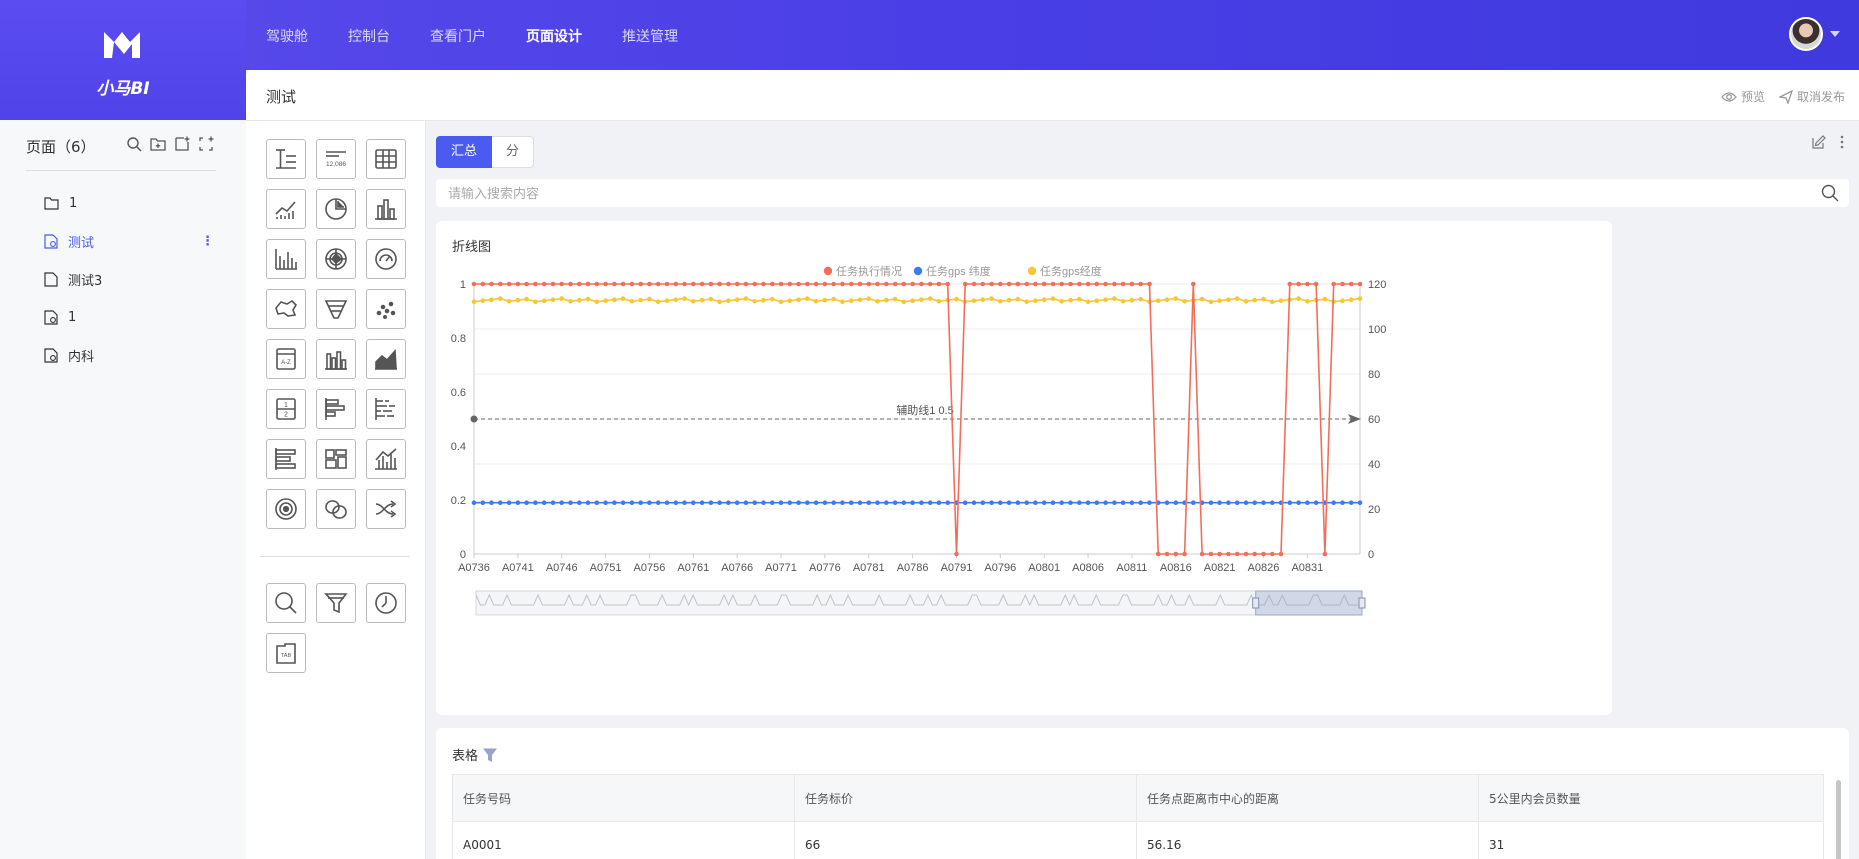 This screenshot has width=1859, height=859. I want to click on markline-start, so click(474, 419).